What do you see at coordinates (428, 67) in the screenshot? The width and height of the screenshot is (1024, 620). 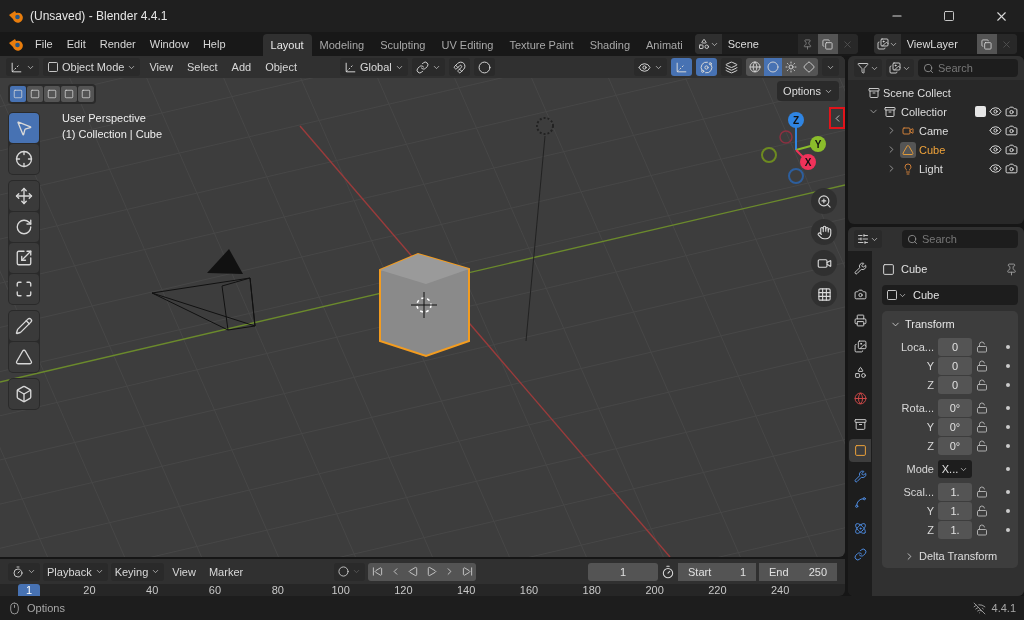 I see `pivot-dropdown` at bounding box center [428, 67].